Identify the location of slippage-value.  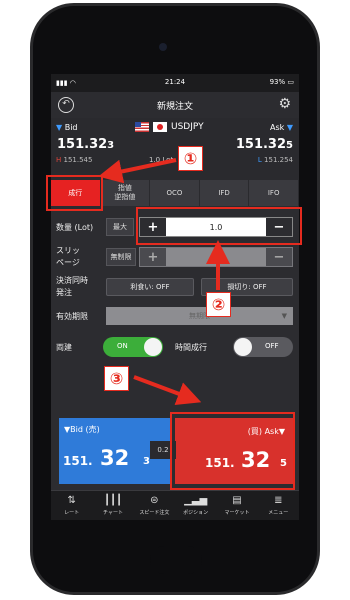
(216, 257).